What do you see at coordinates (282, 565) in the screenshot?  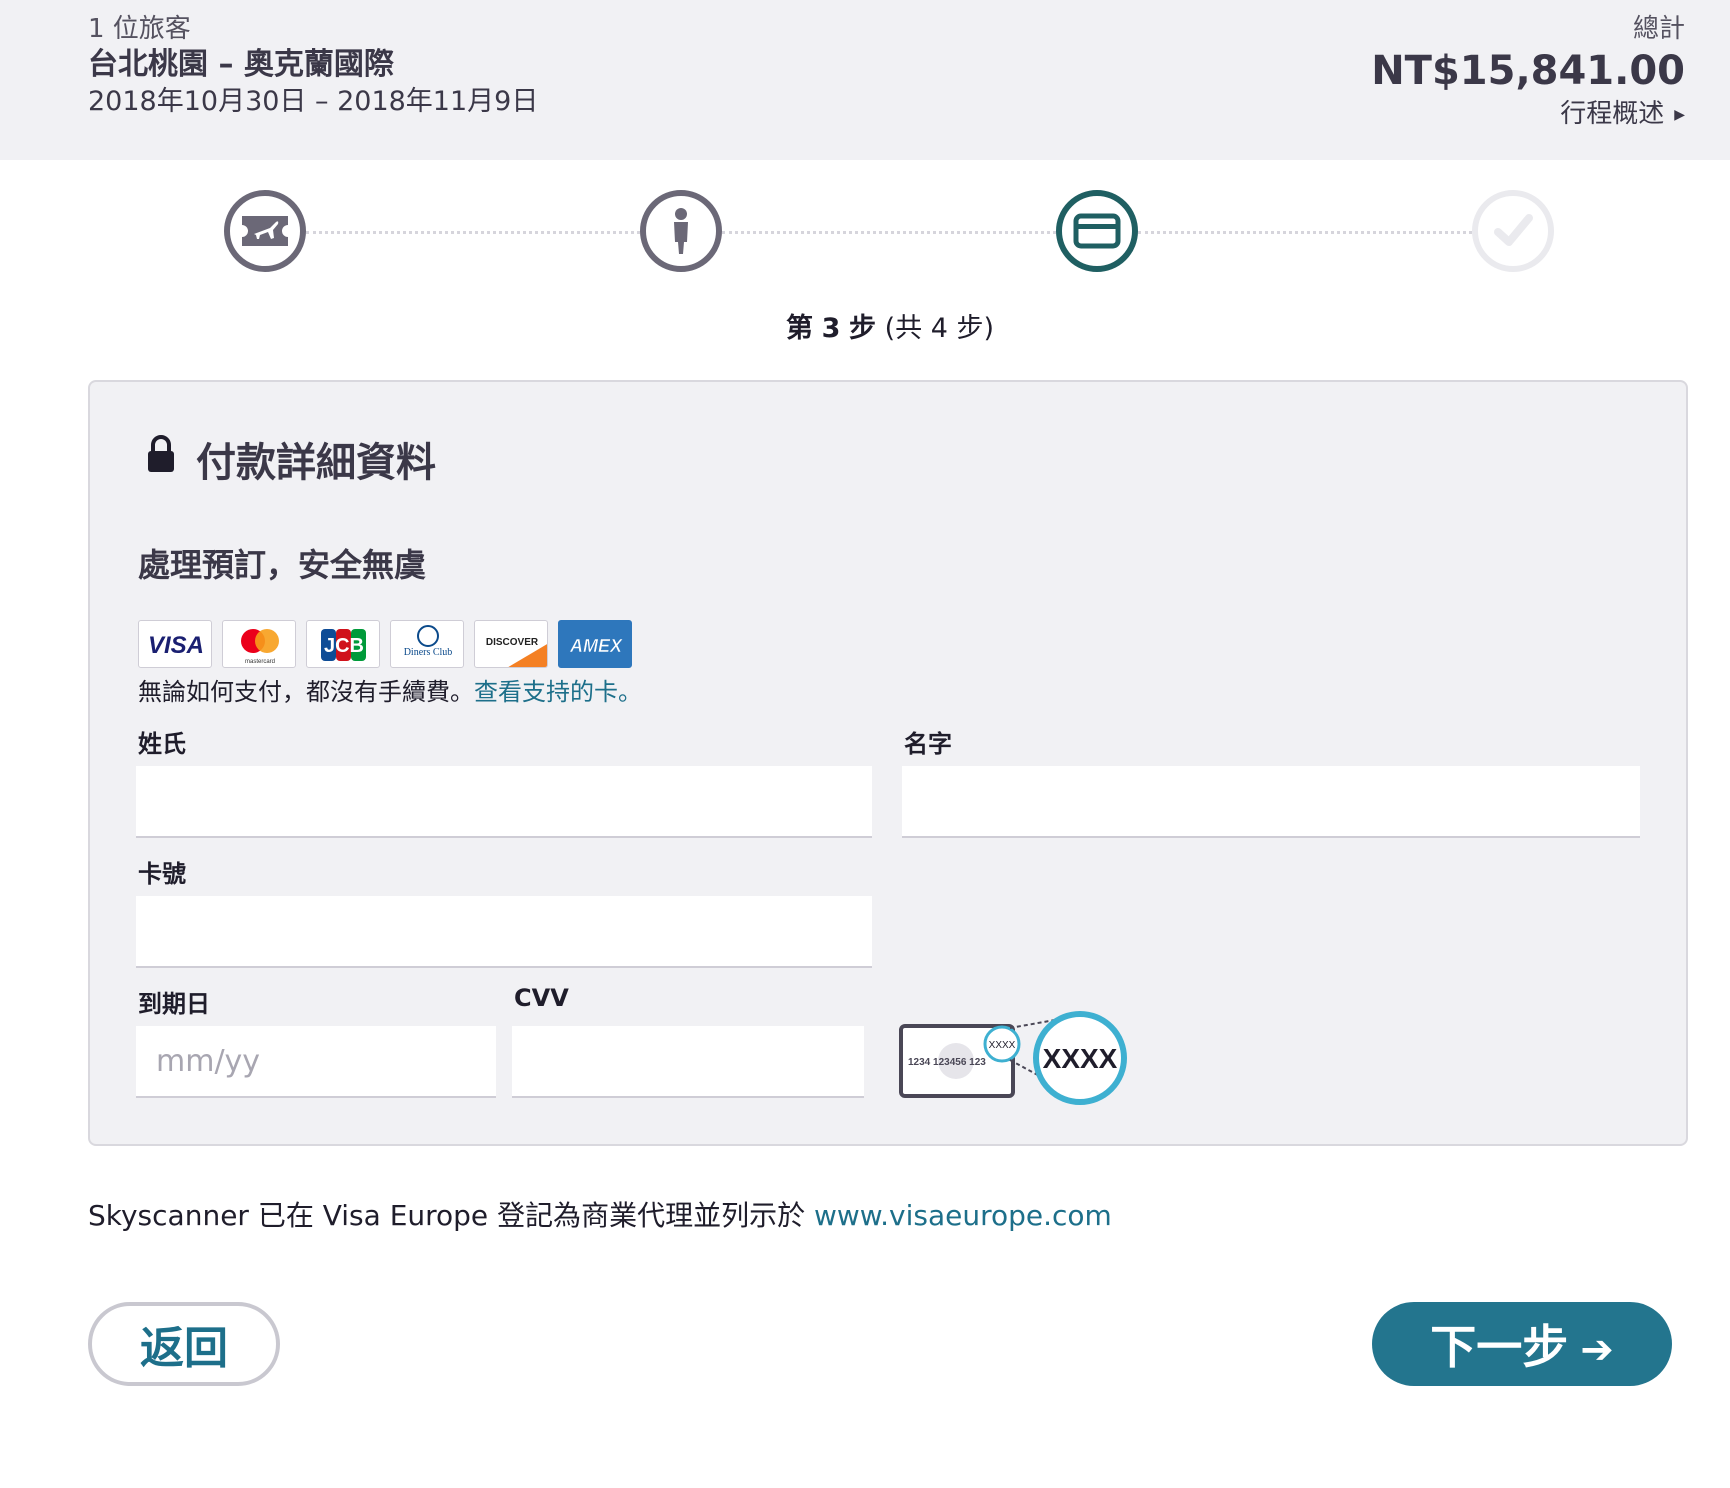 I see `secure-booking-text: 處理預訂，安全無虞` at bounding box center [282, 565].